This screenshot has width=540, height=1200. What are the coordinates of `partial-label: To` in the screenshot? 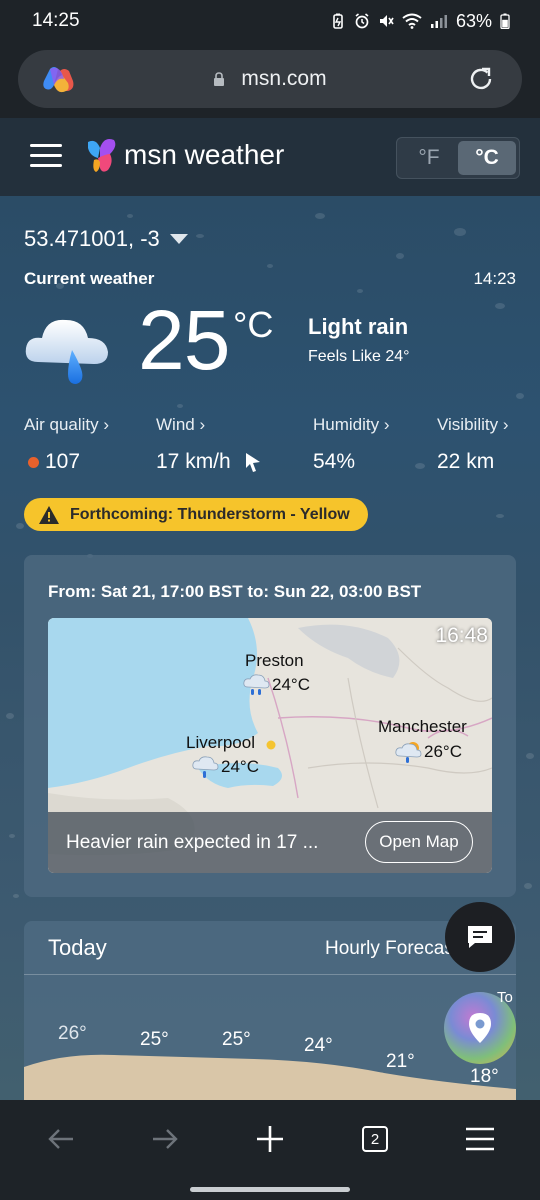 It's located at (505, 997).